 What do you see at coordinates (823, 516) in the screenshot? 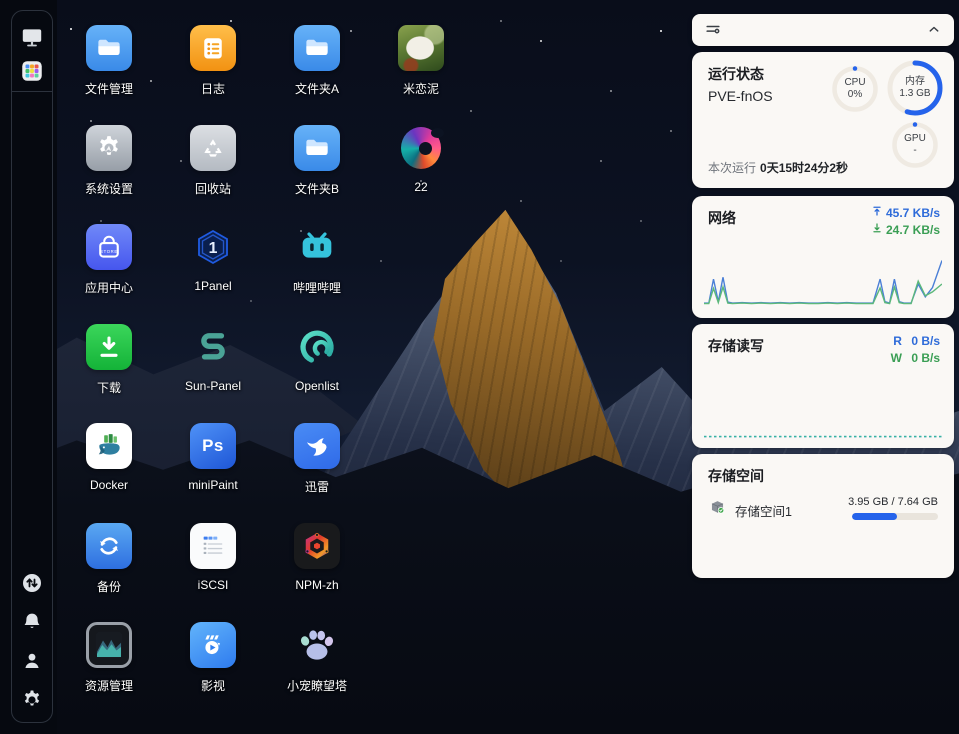
I see `storage-card: 存储空间 存储空间1 3.95 GB / 7.64 GB` at bounding box center [823, 516].